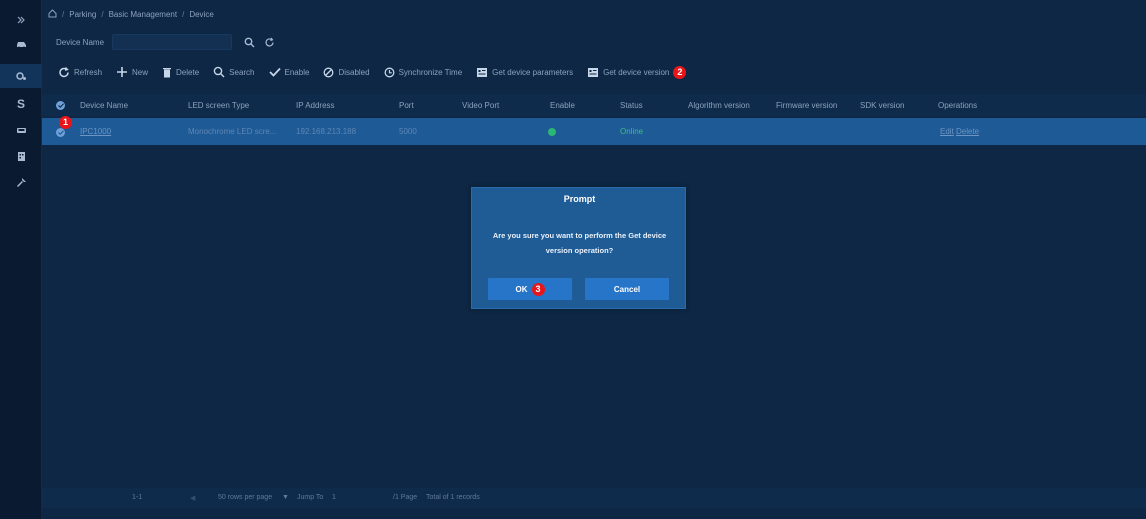  I want to click on column-enable: Enable, so click(562, 105).